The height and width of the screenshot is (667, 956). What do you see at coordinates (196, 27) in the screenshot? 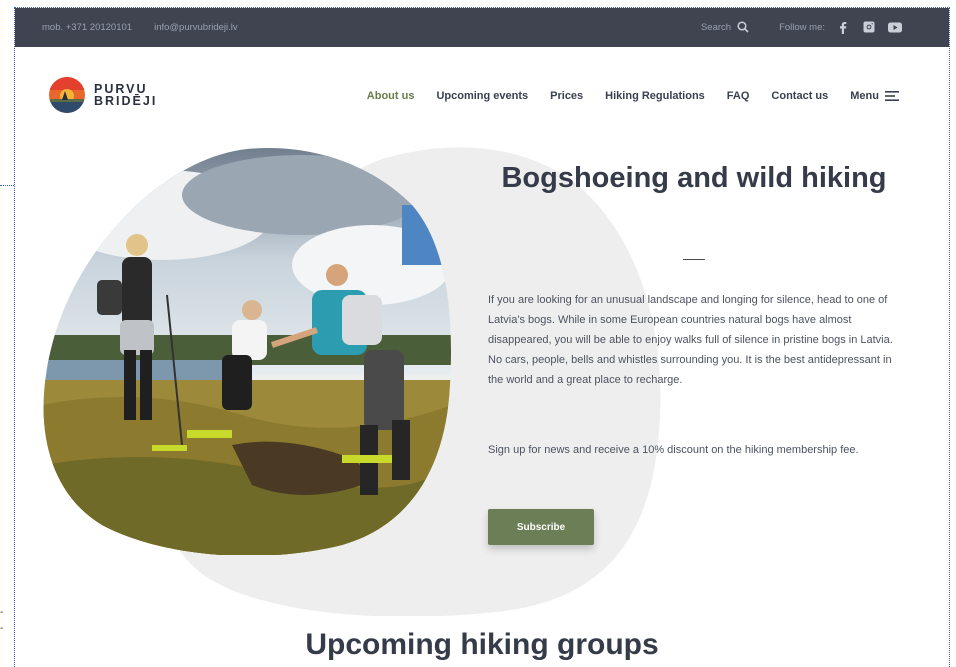
I see `email-link: info@purvubrideji.lv` at bounding box center [196, 27].